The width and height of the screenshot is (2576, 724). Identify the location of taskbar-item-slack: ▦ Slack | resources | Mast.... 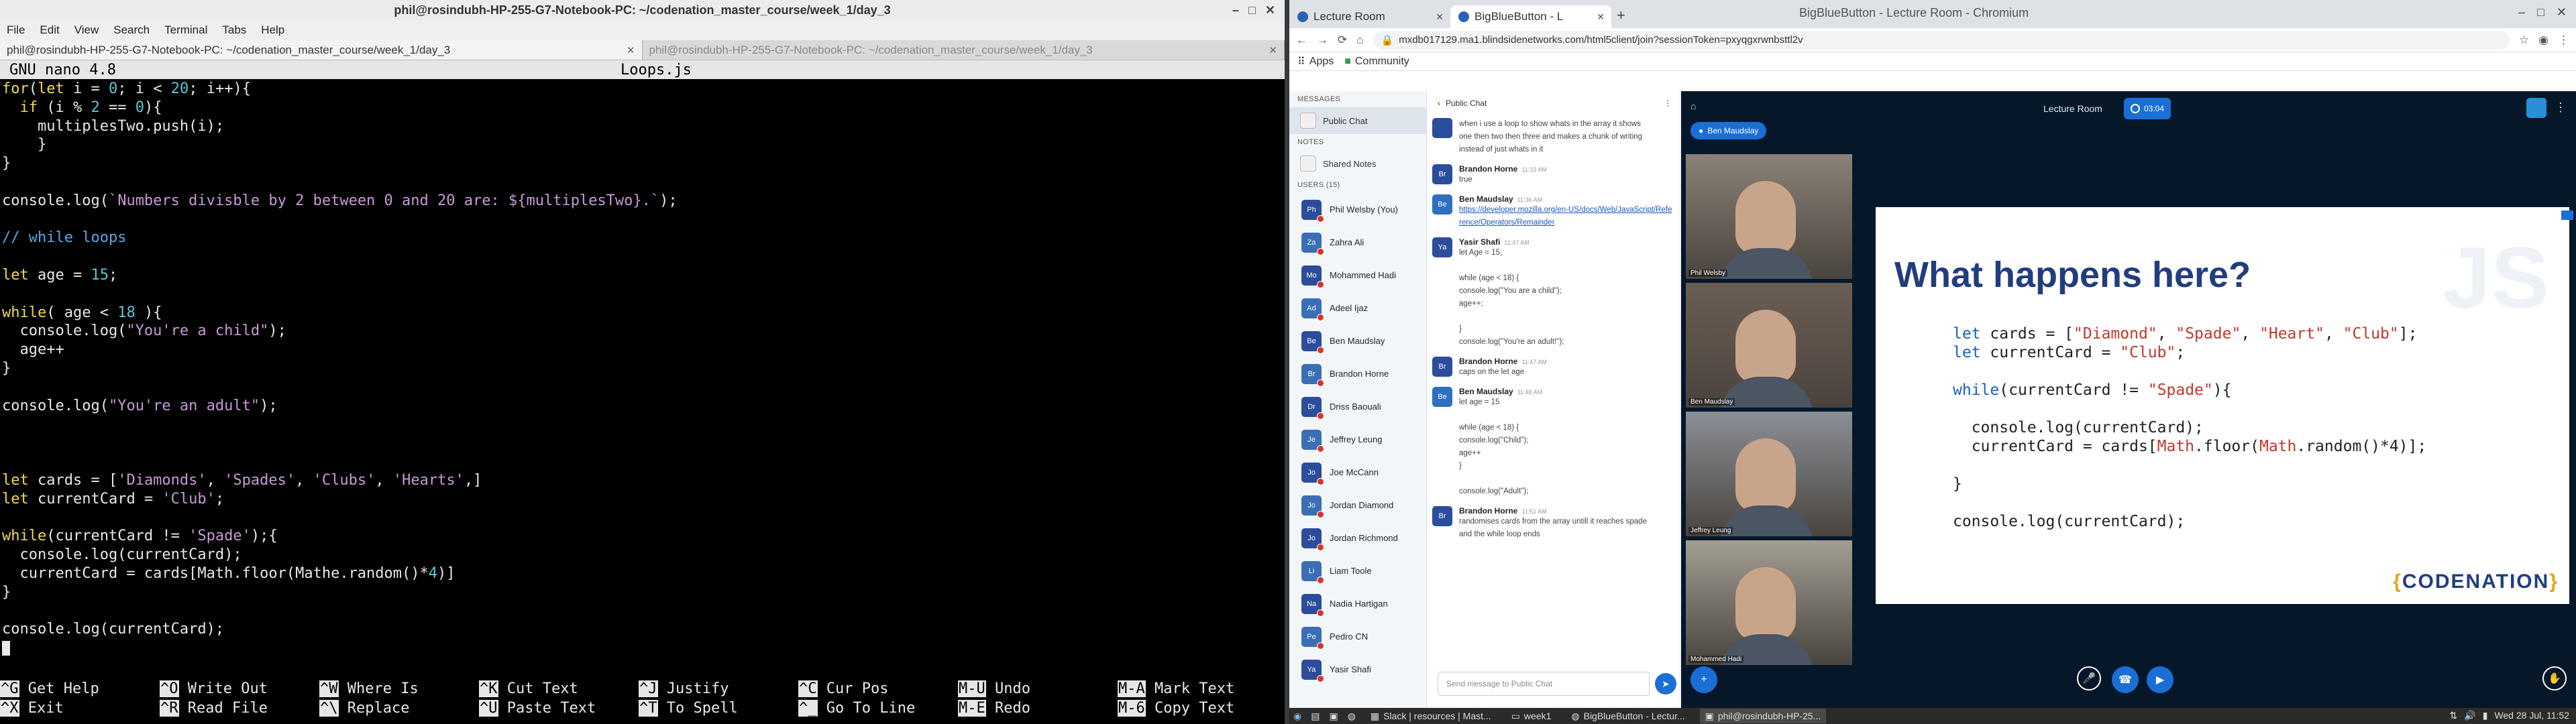
(1431, 716).